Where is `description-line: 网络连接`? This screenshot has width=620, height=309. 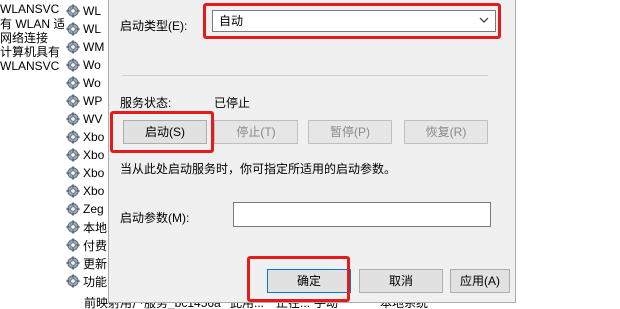
description-line: 网络连接 is located at coordinates (24, 38).